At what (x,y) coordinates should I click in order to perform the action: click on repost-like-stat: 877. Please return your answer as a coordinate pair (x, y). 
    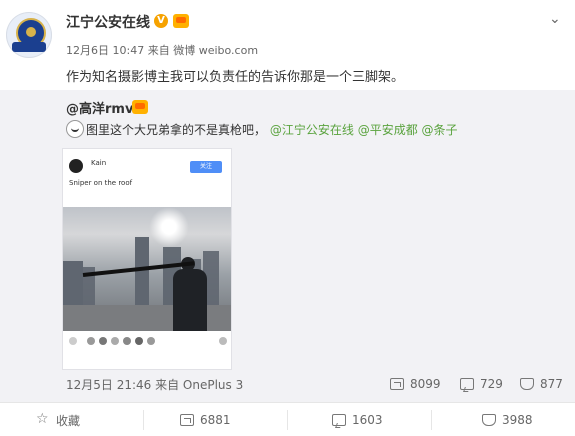
    Looking at the image, I should click on (541, 384).